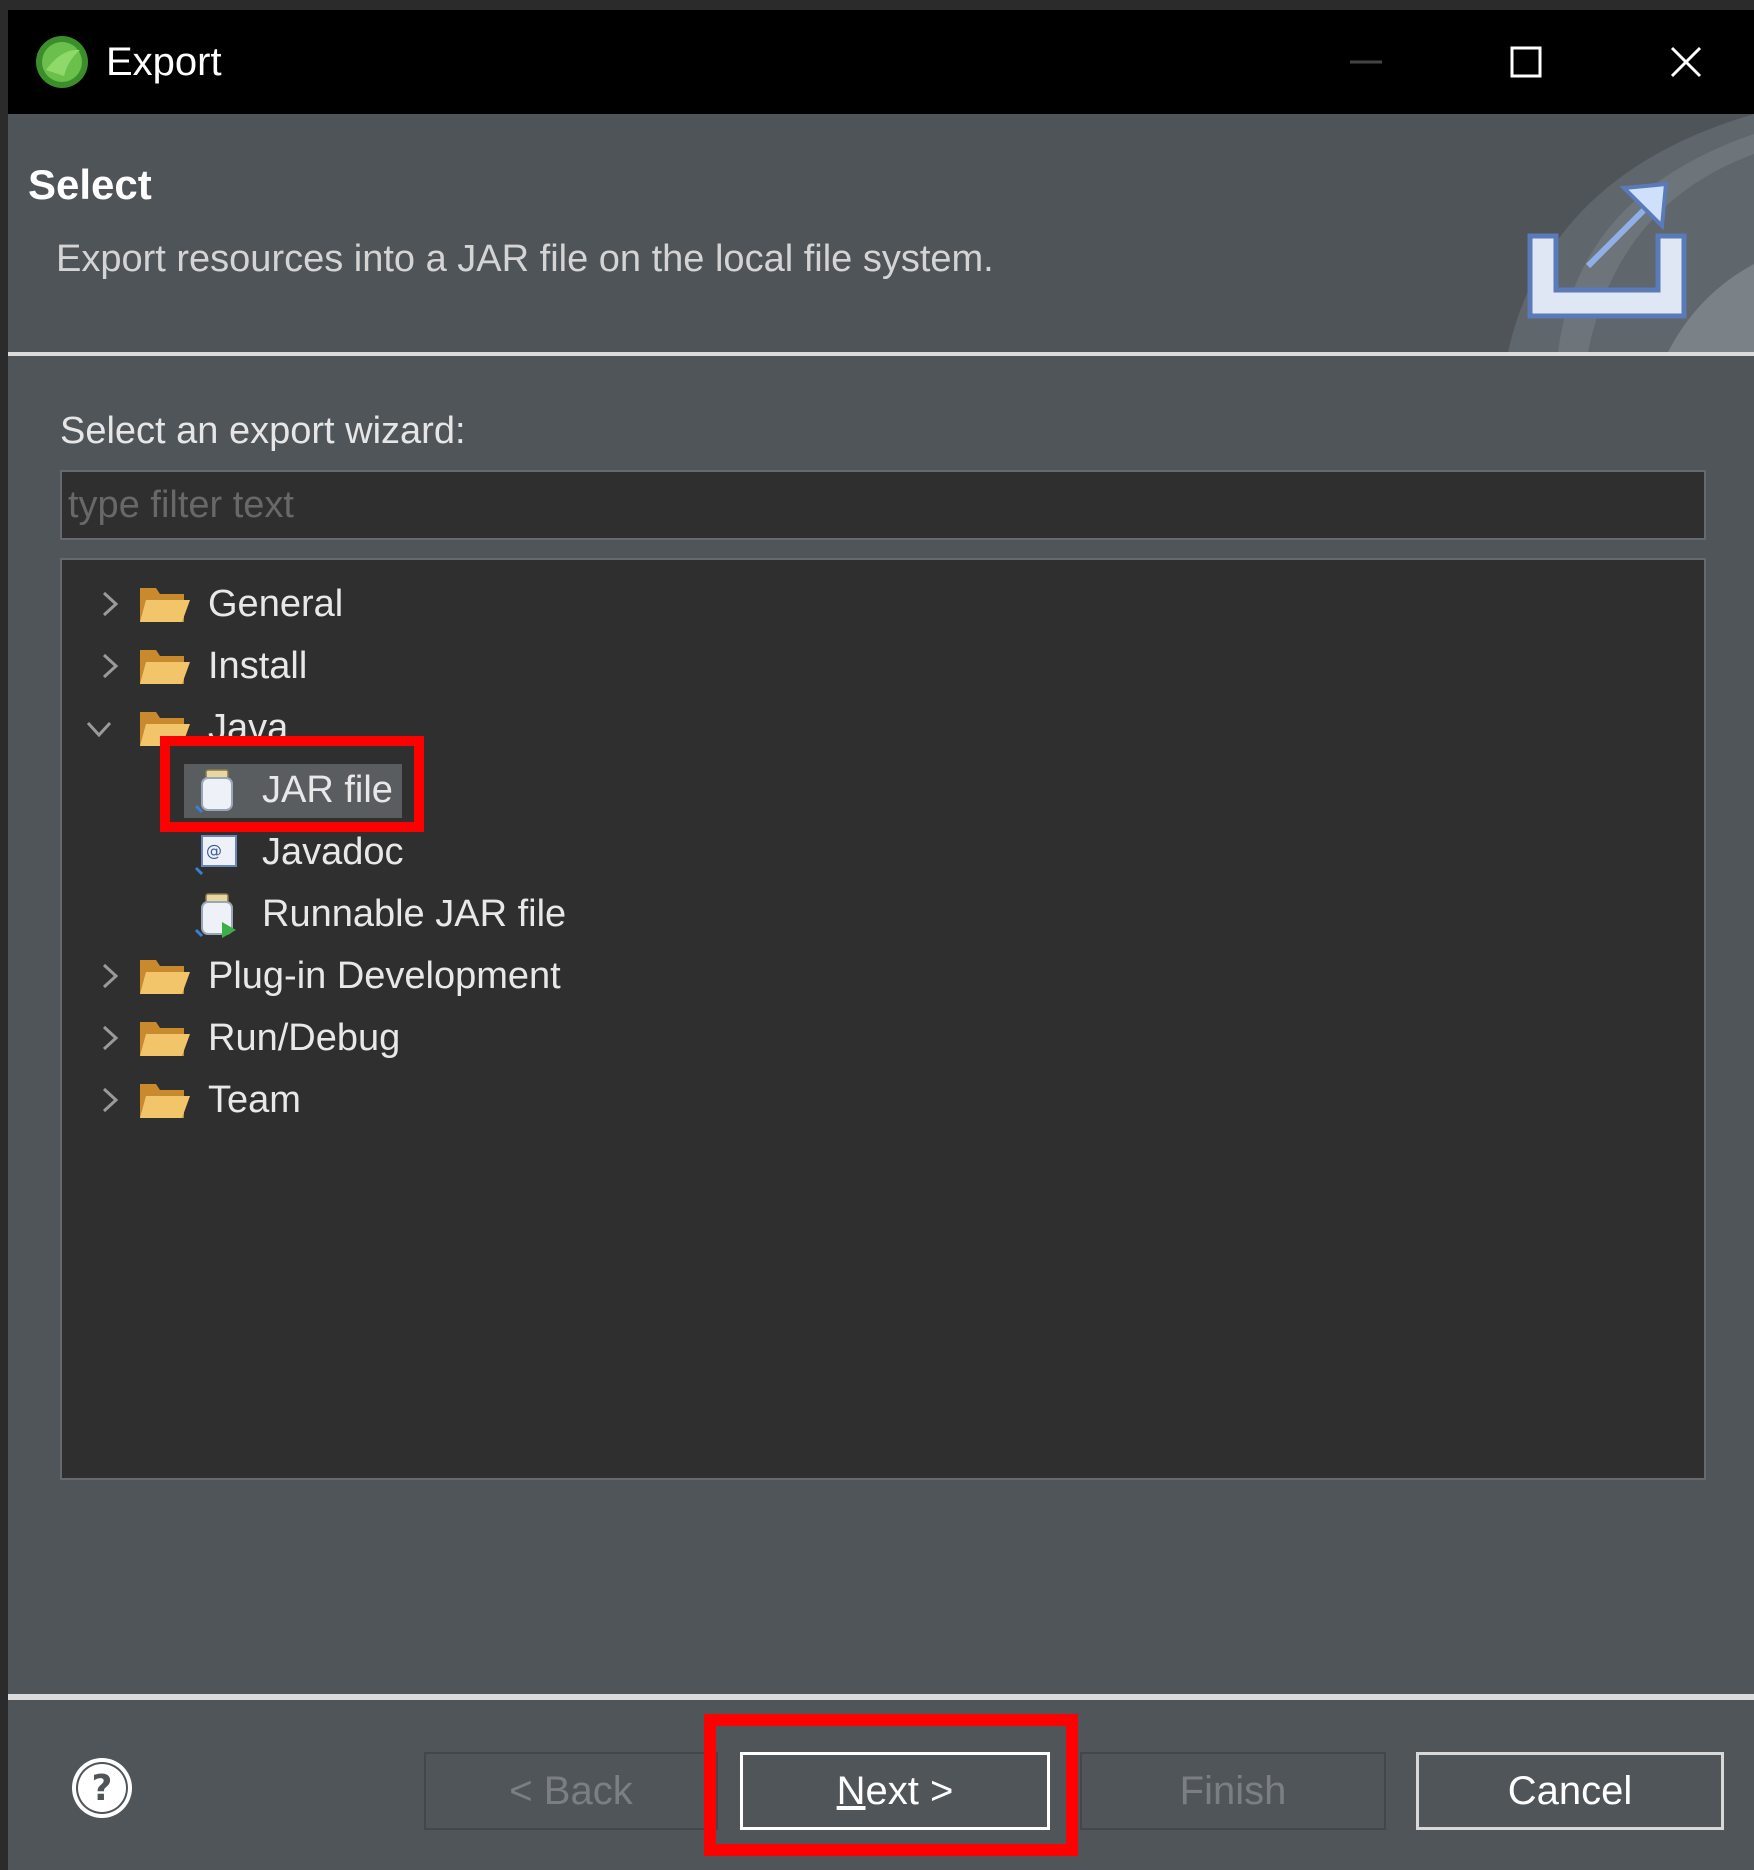 This screenshot has width=1754, height=1870. Describe the element at coordinates (882, 604) in the screenshot. I see `tree-item-general: General` at that location.